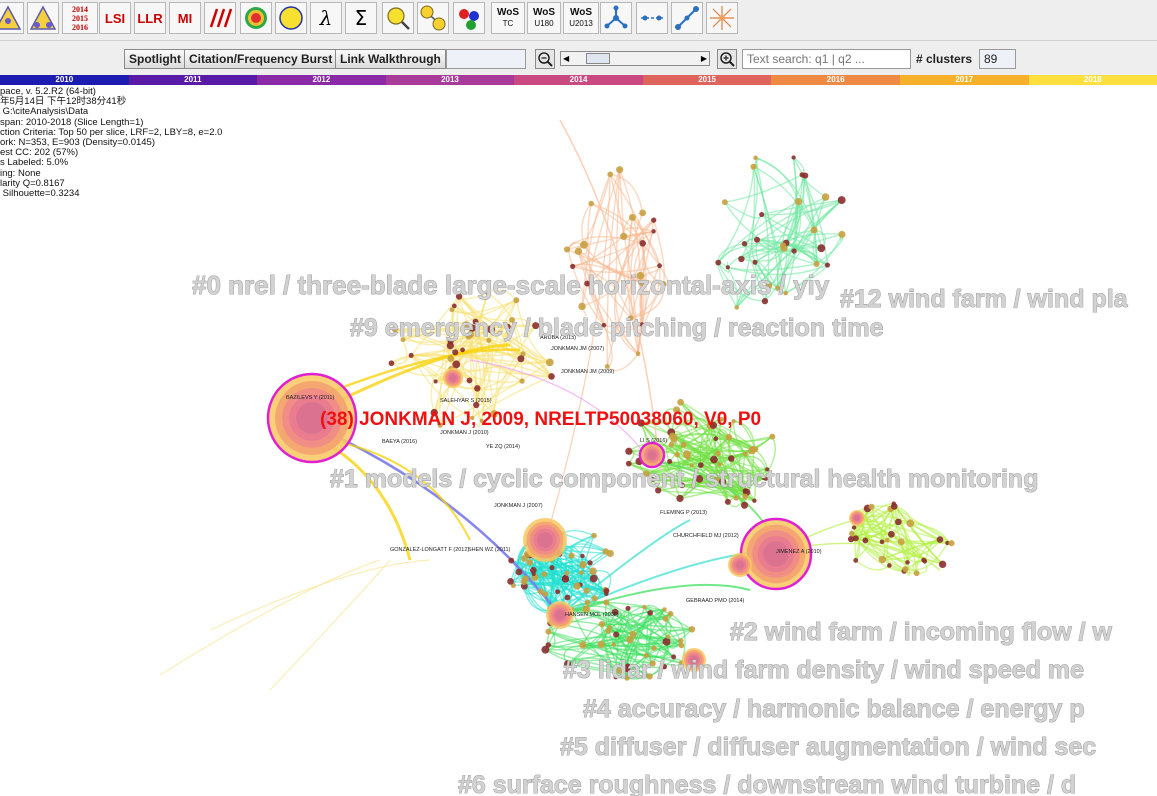 This screenshot has height=796, width=1157. What do you see at coordinates (545, 59) in the screenshot?
I see `zoom-out-icon` at bounding box center [545, 59].